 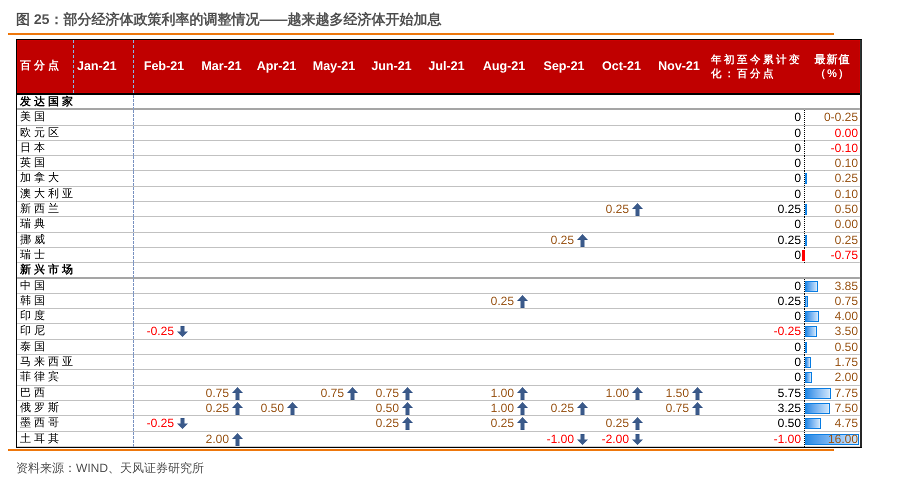 I want to click on country-label: 菲律宾, so click(x=75, y=378).